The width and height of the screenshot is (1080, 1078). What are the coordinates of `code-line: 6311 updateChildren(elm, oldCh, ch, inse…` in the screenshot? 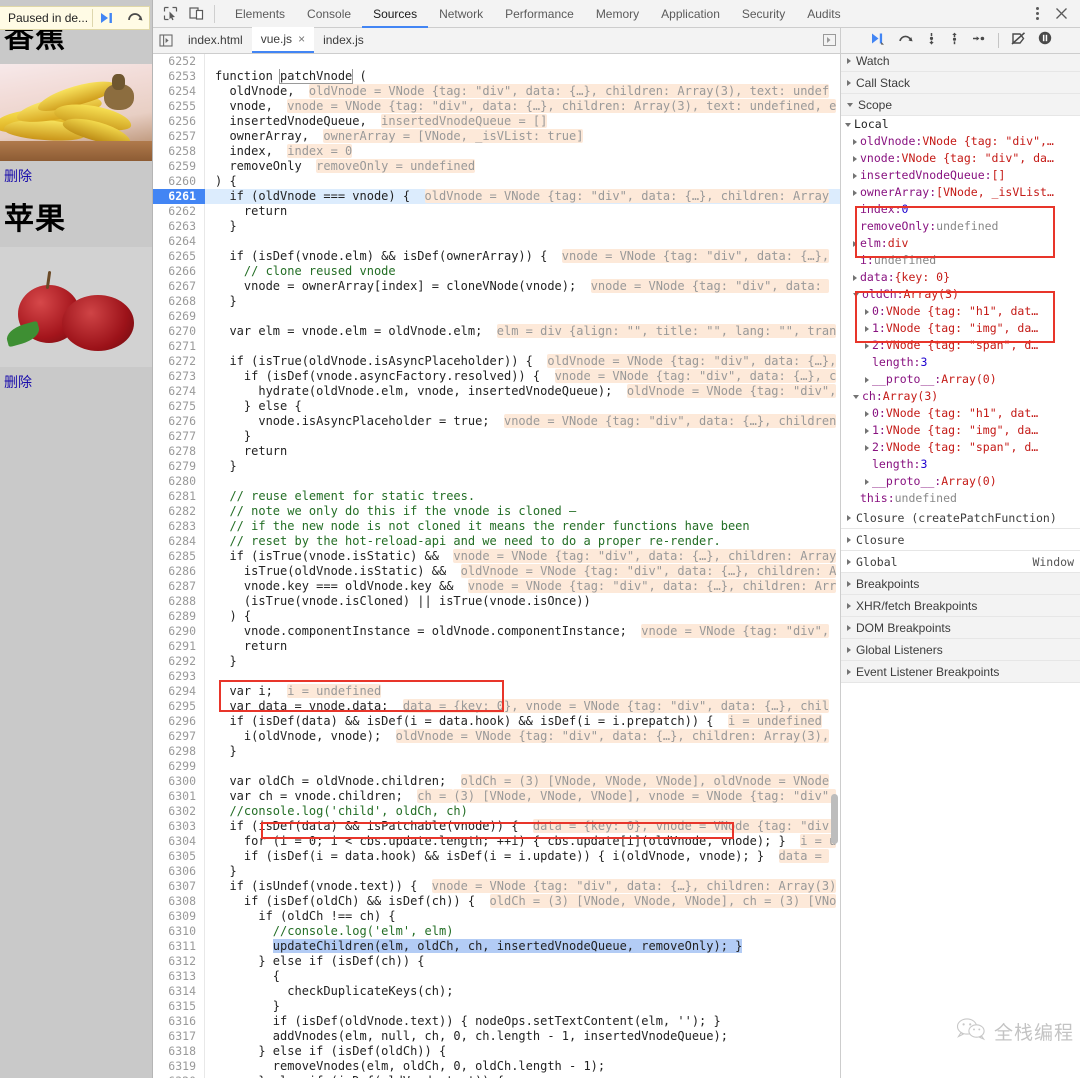 It's located at (496, 946).